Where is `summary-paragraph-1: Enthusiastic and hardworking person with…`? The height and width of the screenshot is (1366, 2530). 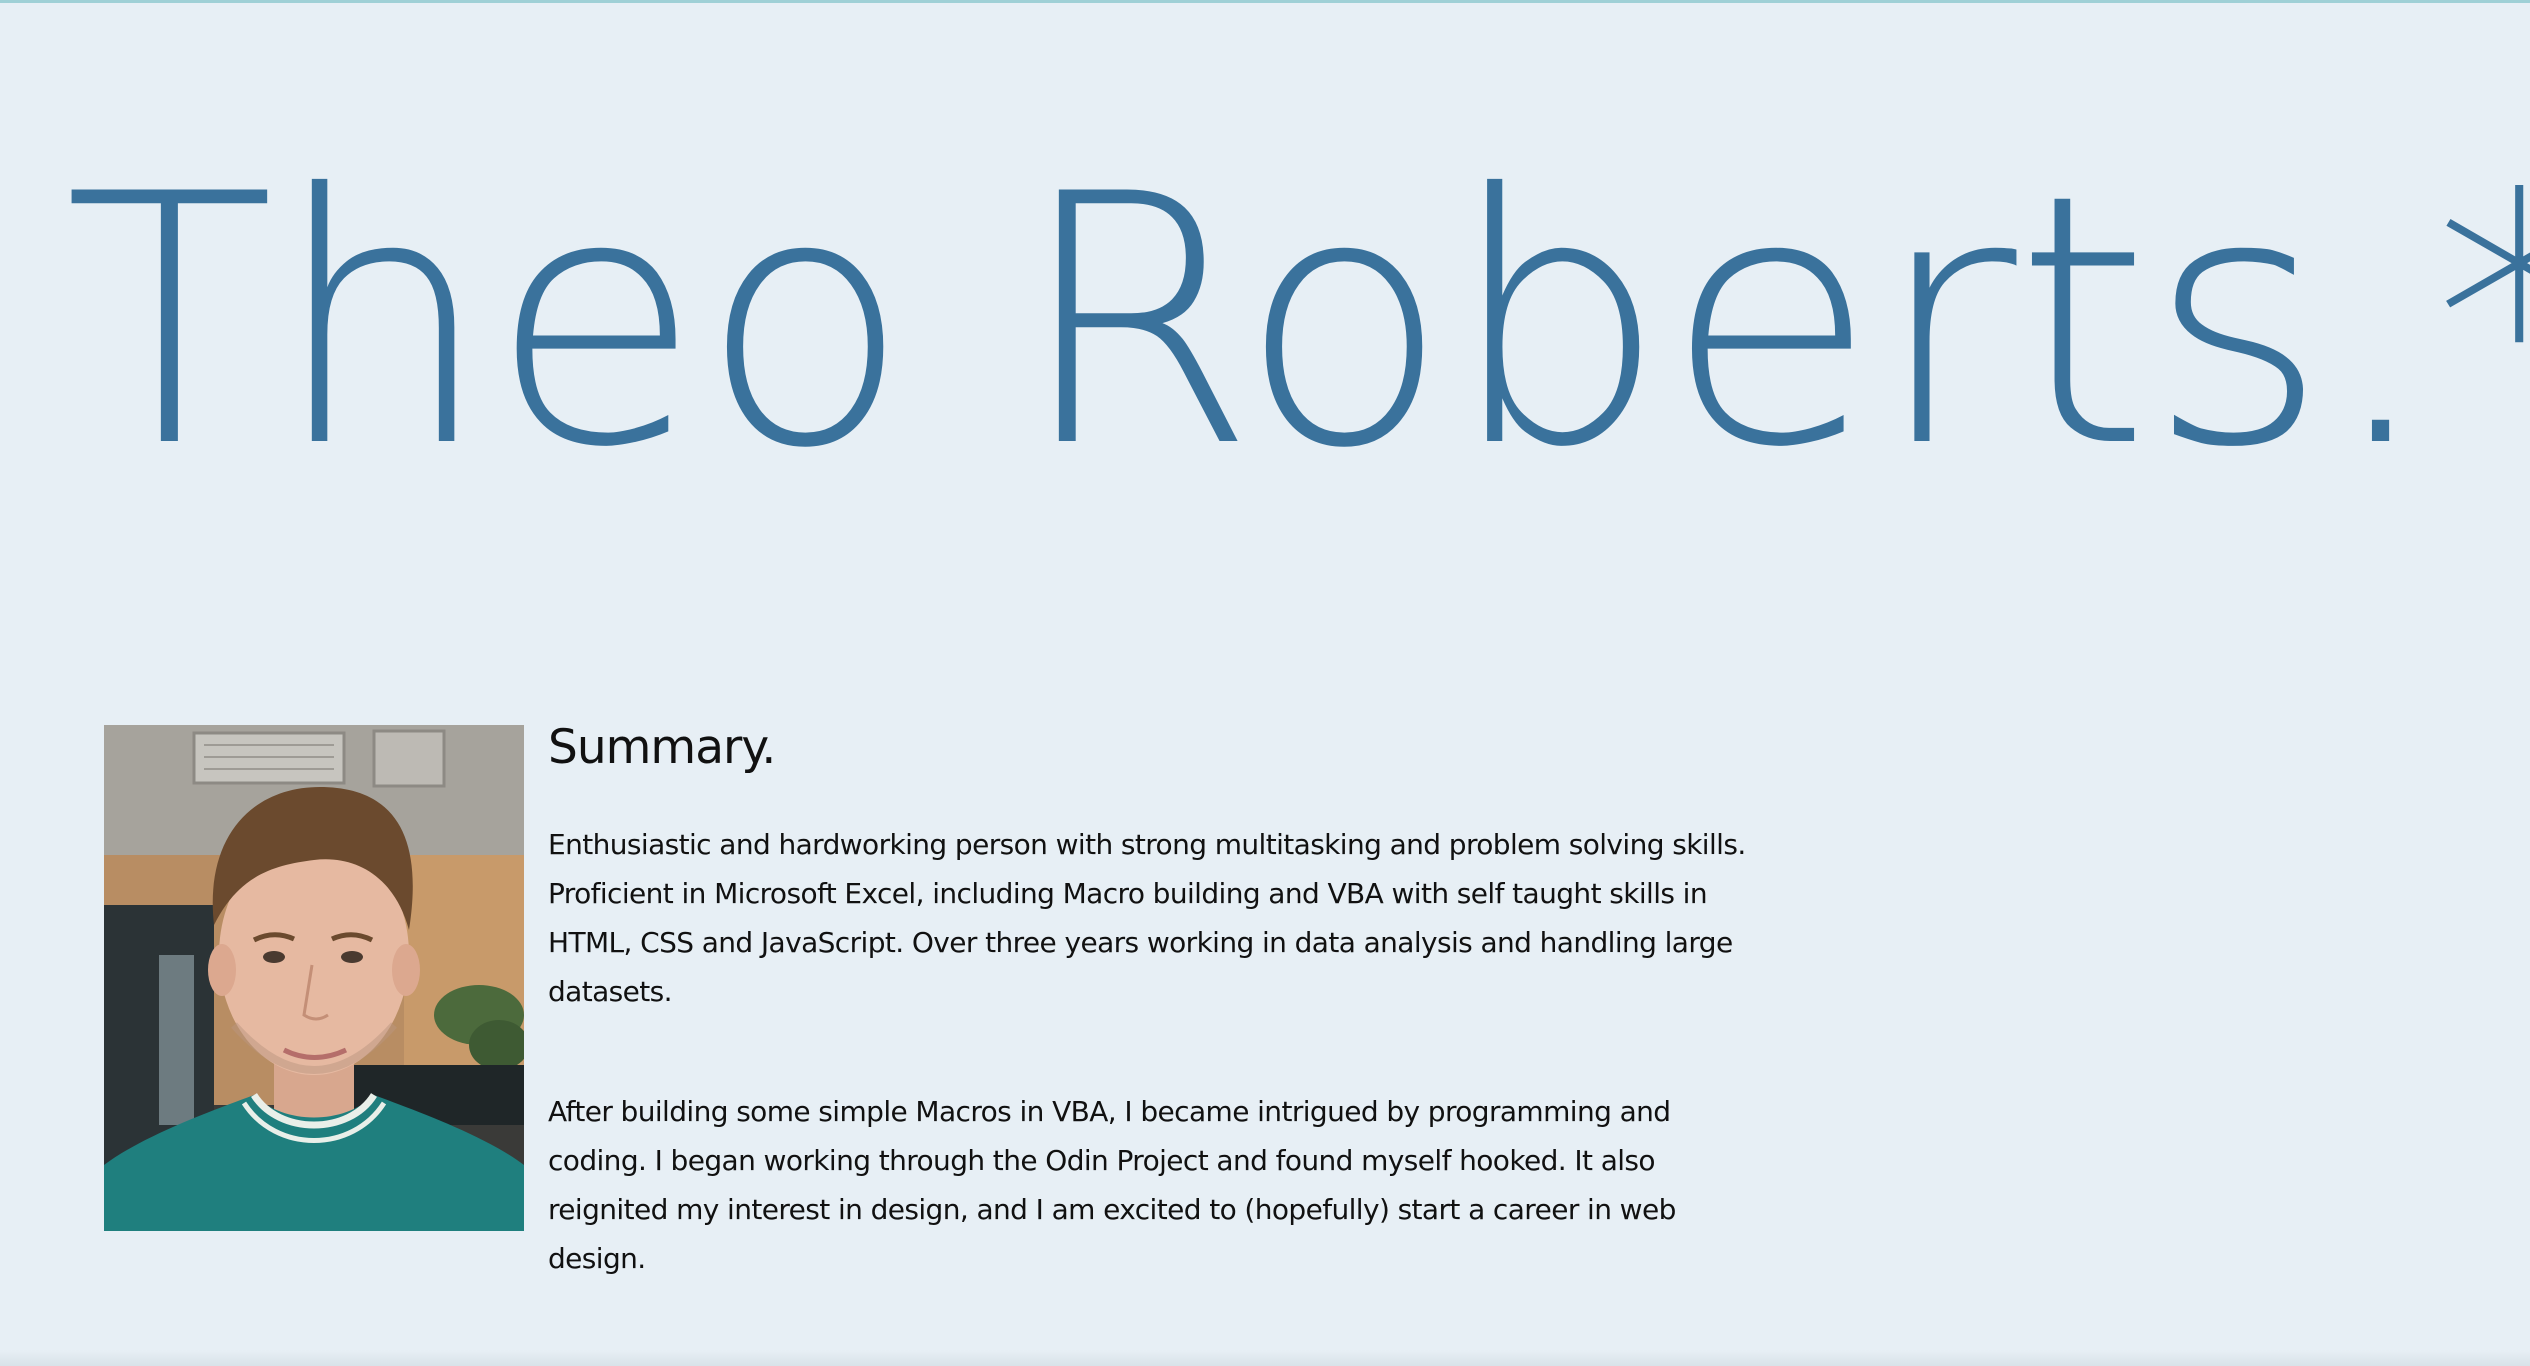
summary-paragraph-1: Enthusiastic and hardworking person with… is located at coordinates (1147, 918).